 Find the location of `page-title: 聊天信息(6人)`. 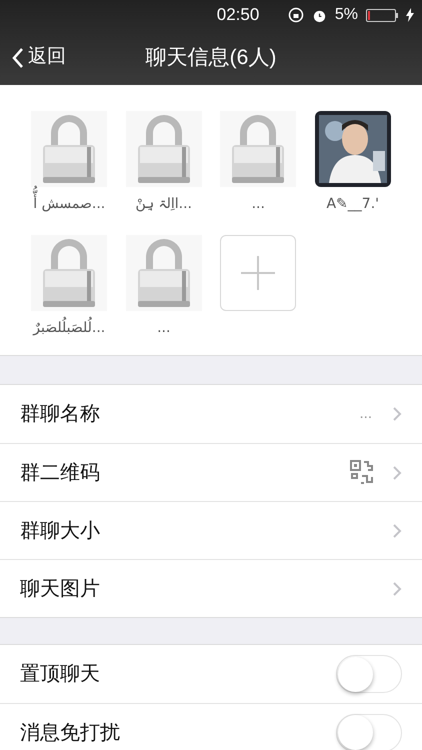

page-title: 聊天信息(6人) is located at coordinates (211, 57).